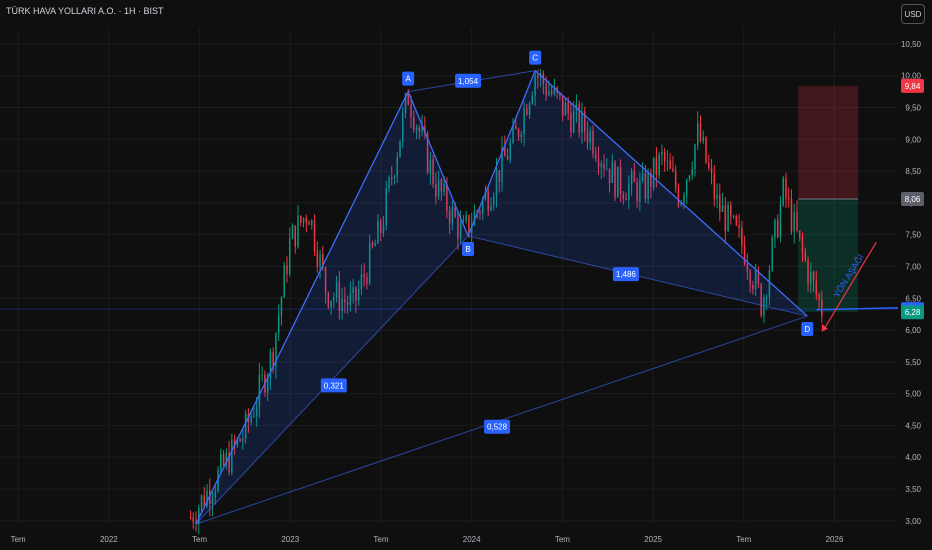  Describe the element at coordinates (535, 58) in the screenshot. I see `pattern-point-label: C` at that location.